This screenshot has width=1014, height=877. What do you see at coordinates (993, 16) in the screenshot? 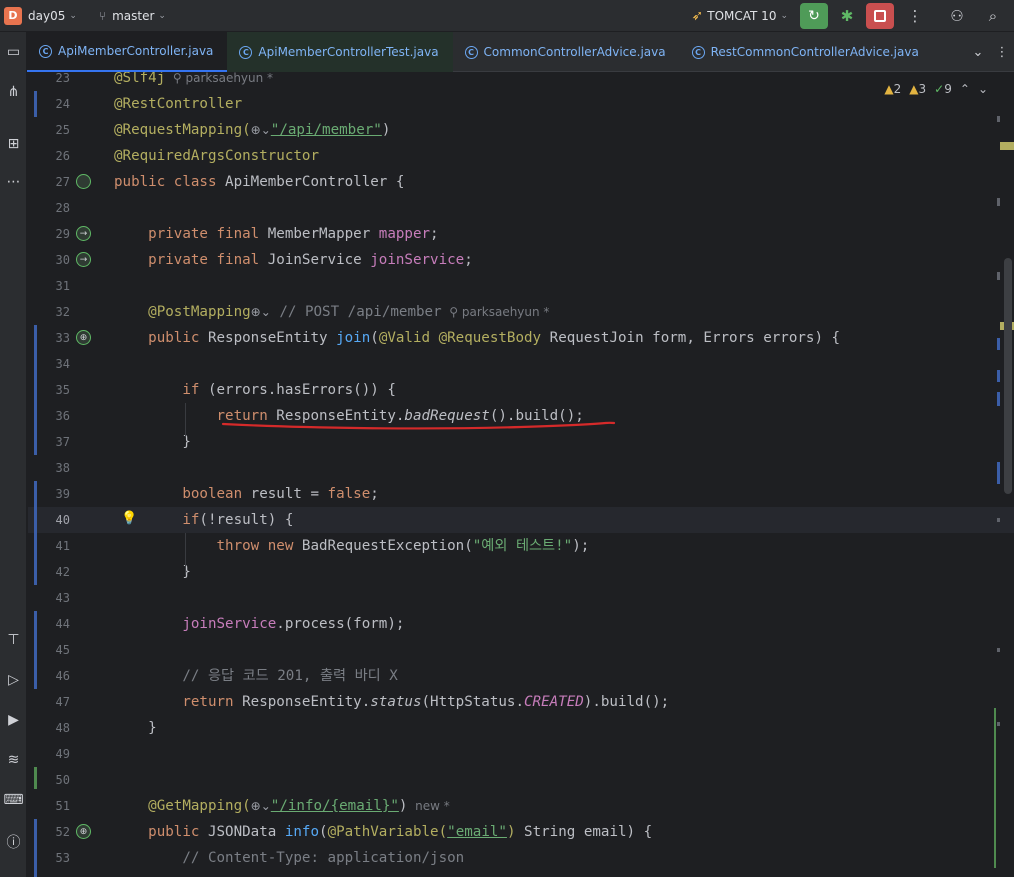
I see `search-icon: ⌕` at bounding box center [993, 16].